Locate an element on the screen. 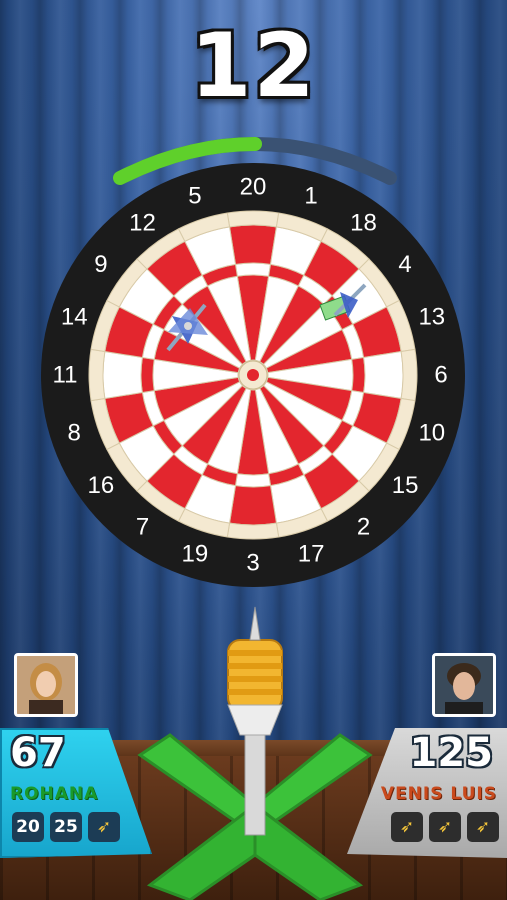  player2-dart-1: ➶ is located at coordinates (407, 827).